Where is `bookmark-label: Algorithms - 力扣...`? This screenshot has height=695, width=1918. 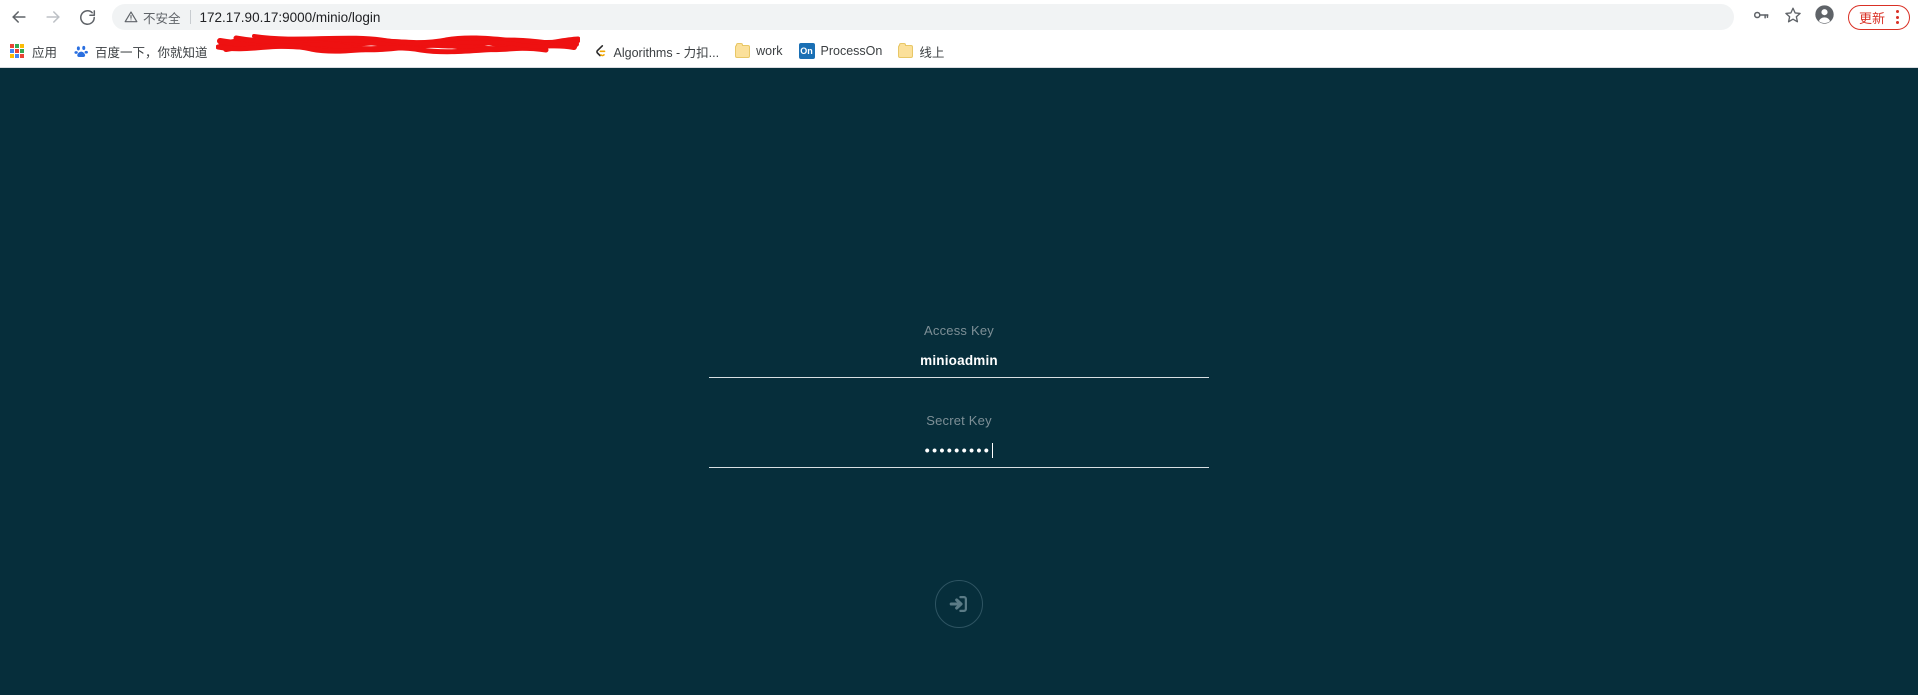
bookmark-label: Algorithms - 力扣... is located at coordinates (666, 52).